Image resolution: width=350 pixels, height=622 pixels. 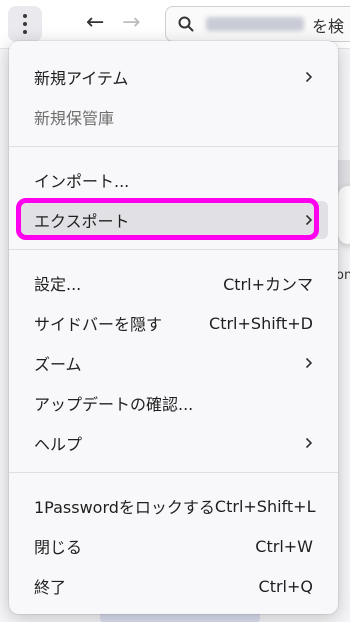 What do you see at coordinates (186, 24) in the screenshot?
I see `search-icon` at bounding box center [186, 24].